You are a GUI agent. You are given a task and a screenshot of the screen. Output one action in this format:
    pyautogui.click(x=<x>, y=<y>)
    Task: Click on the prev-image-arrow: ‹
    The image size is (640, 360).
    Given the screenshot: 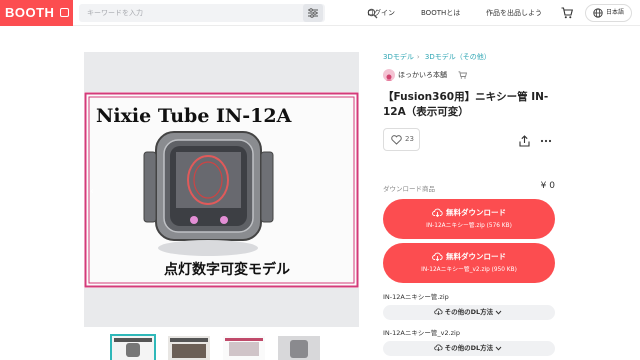 What is the action you would take?
    pyautogui.click(x=92, y=192)
    